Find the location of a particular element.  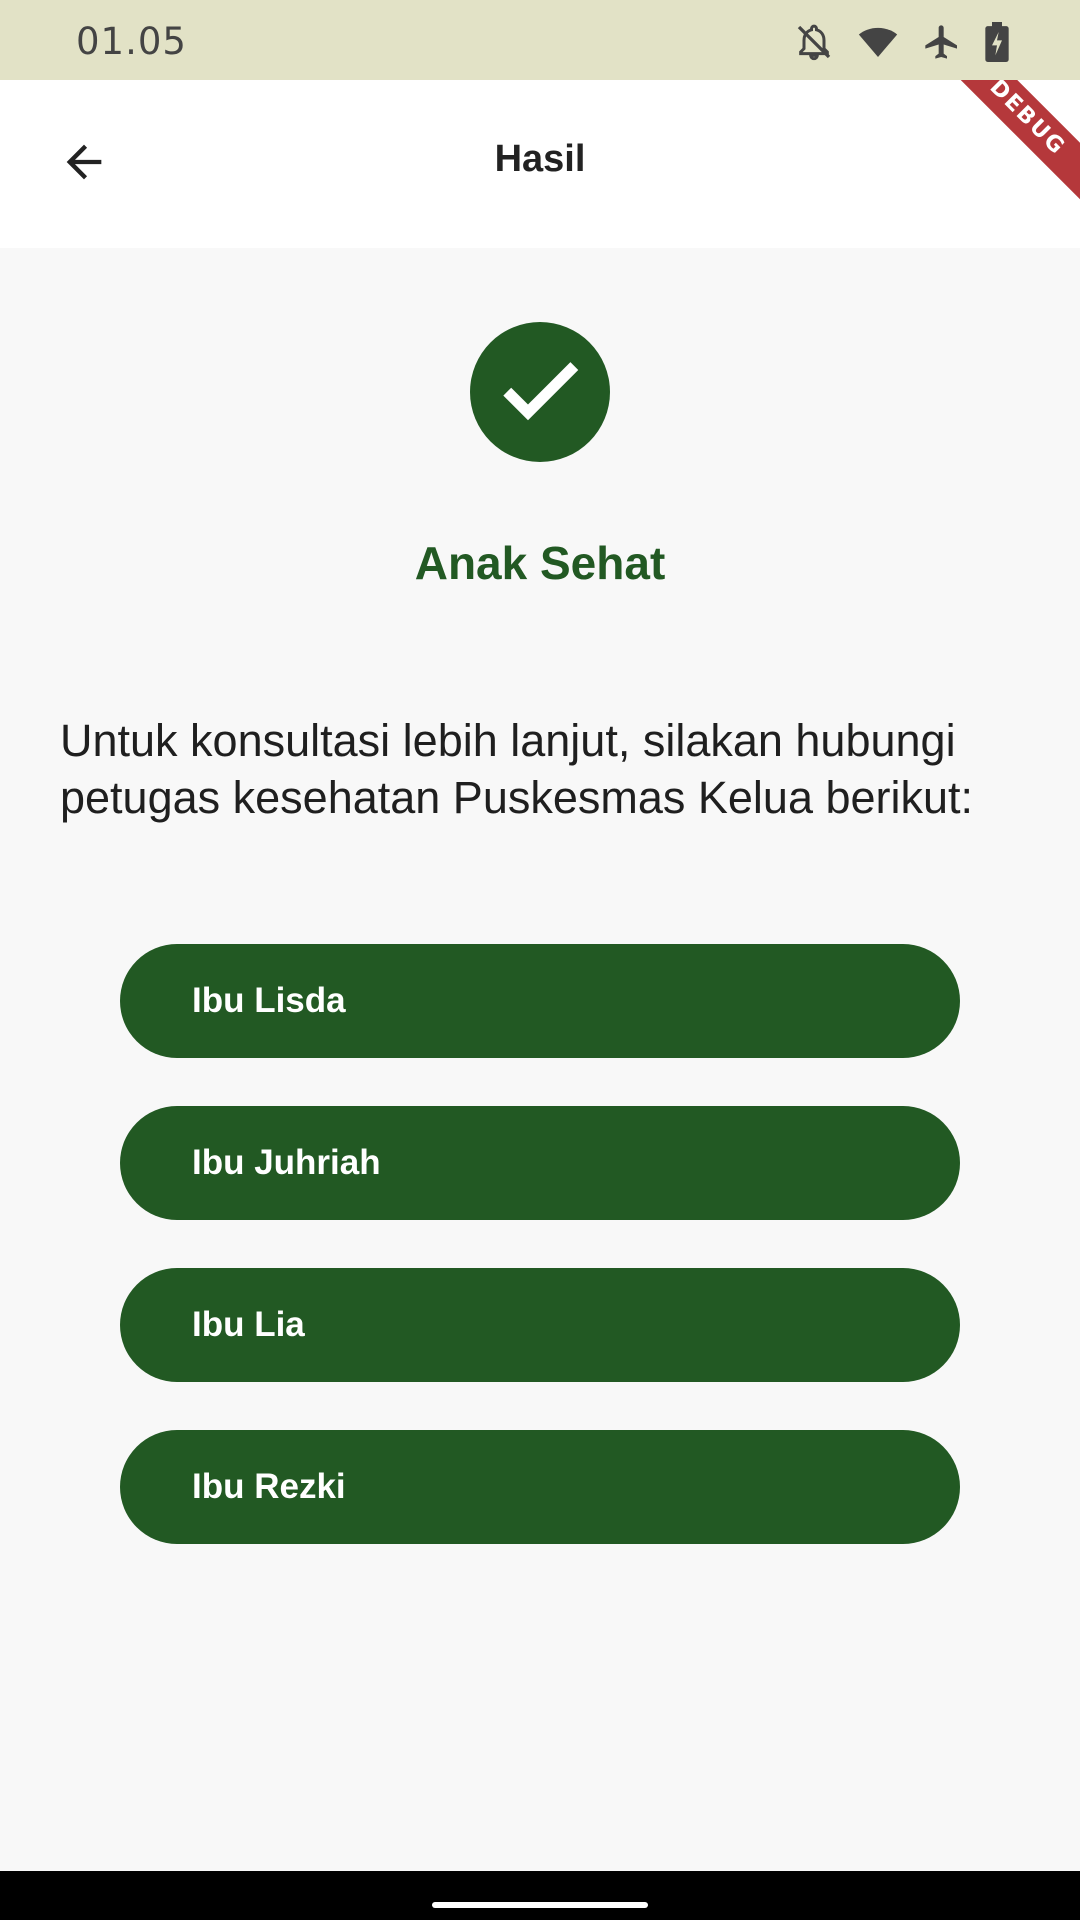

wifi-icon is located at coordinates (878, 42).